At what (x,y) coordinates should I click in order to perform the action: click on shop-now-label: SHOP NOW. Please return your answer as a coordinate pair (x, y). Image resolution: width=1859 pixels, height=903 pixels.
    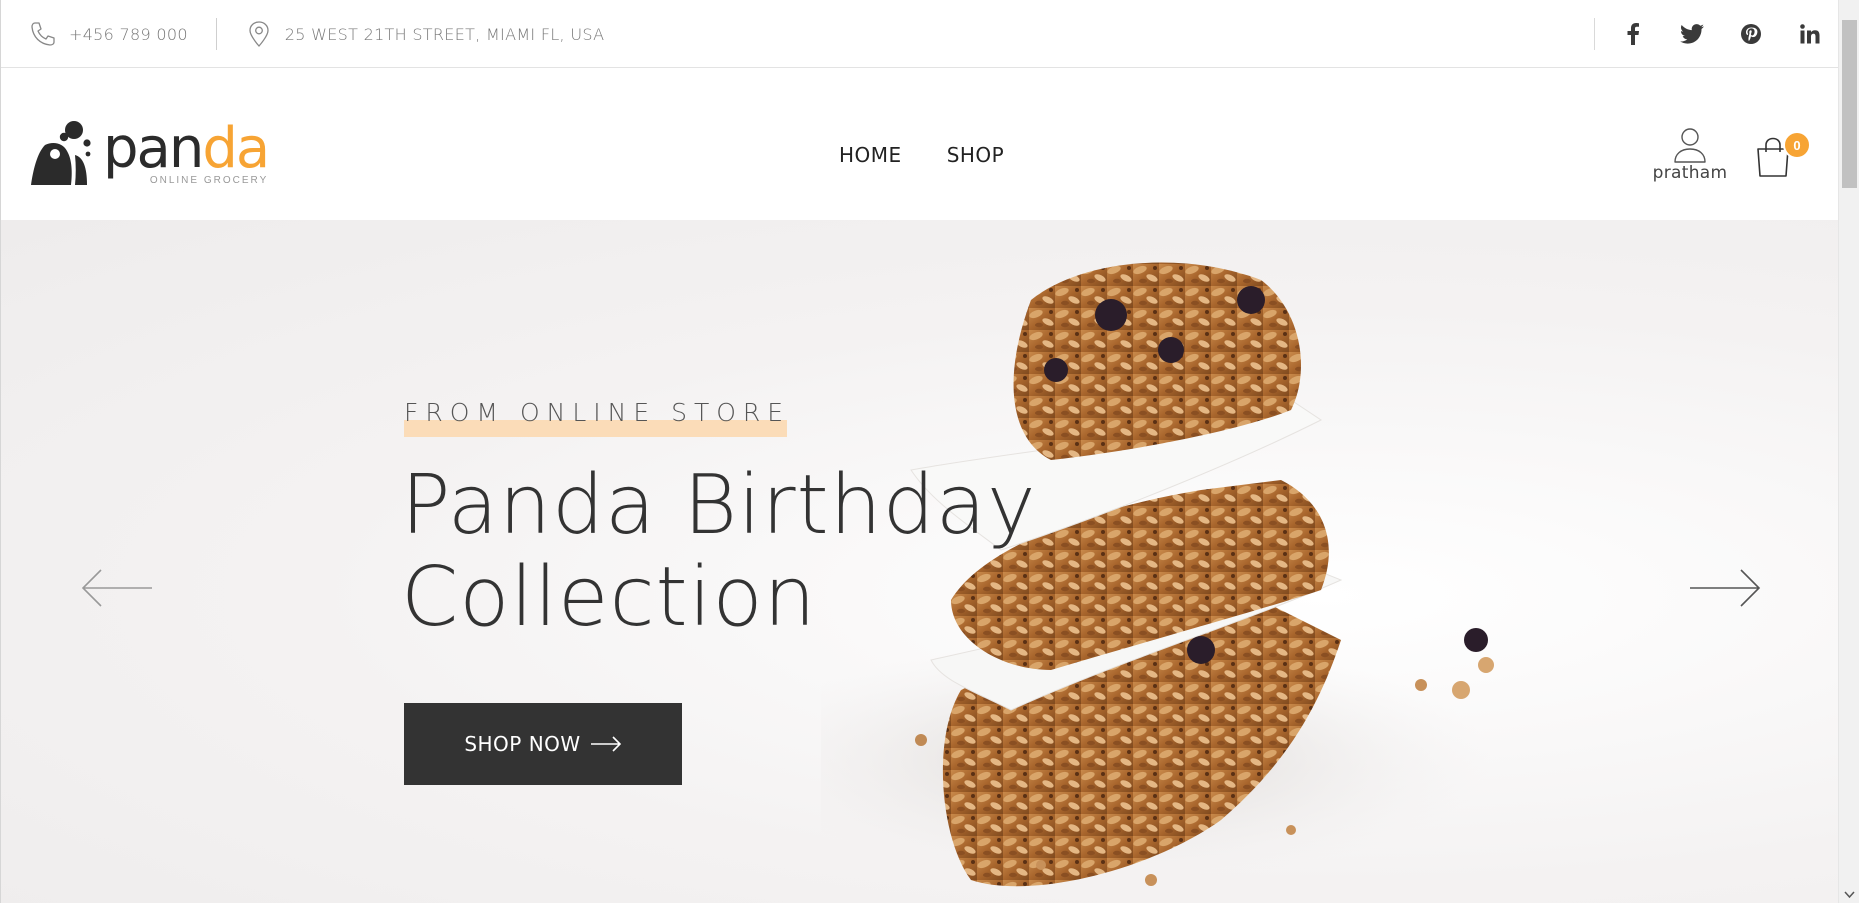
    Looking at the image, I should click on (522, 744).